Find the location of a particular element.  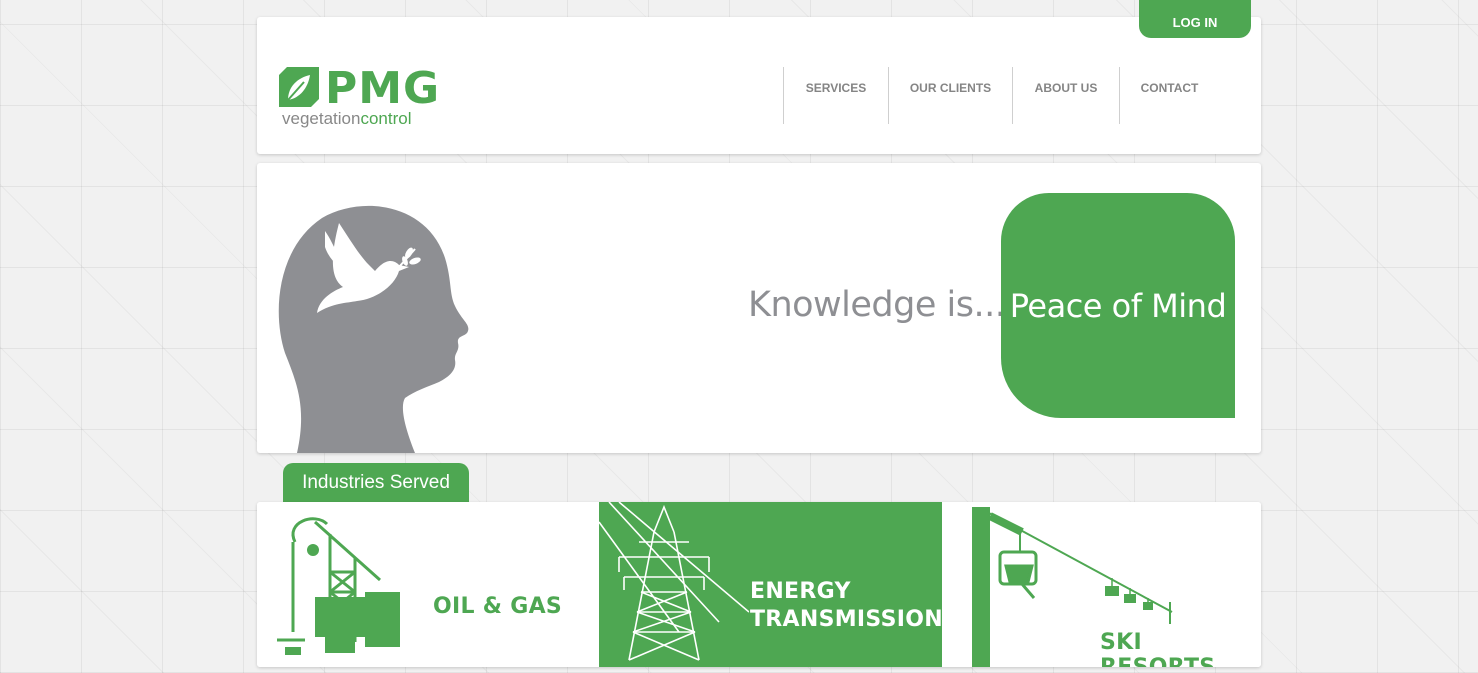

industry-label: OIL & GAS is located at coordinates (498, 606).